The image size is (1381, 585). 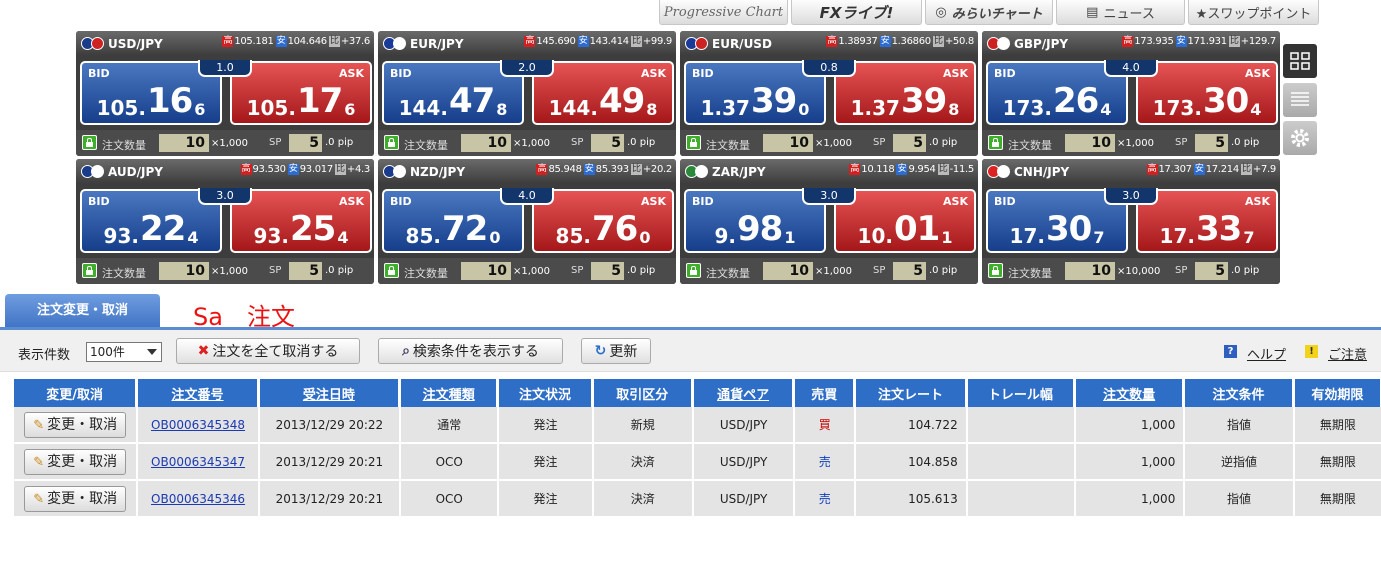 I want to click on globe-icon: ◎, so click(x=941, y=12).